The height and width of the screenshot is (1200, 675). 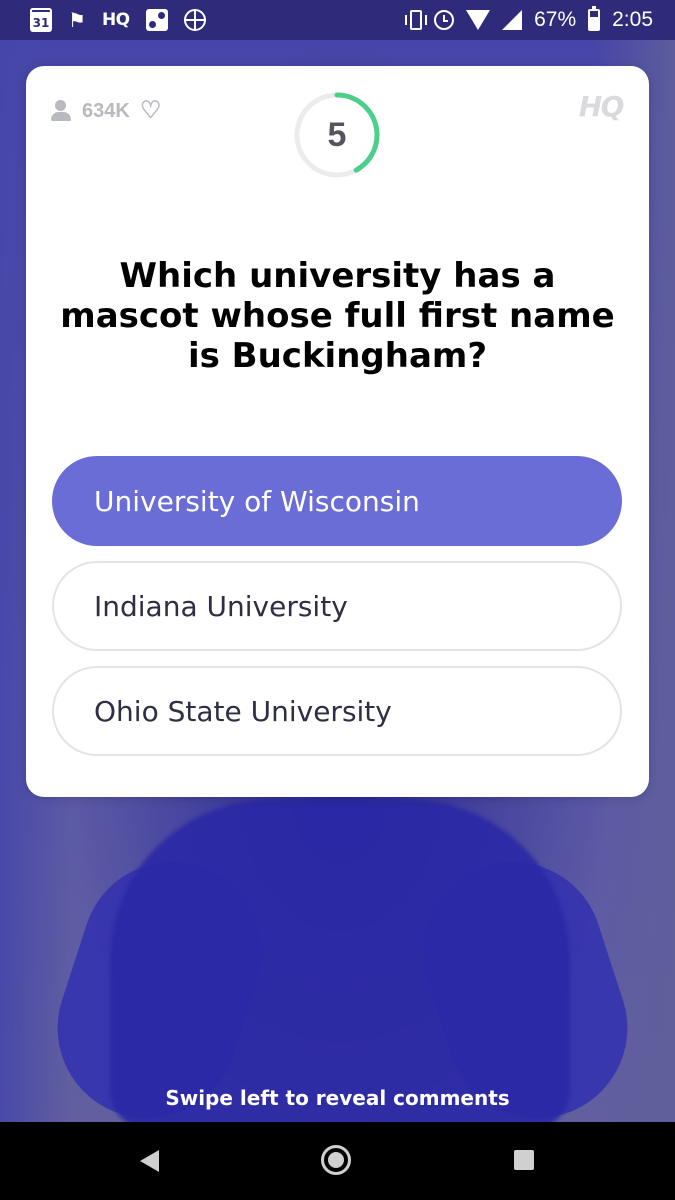 What do you see at coordinates (156, 20) in the screenshot?
I see `dice-icon` at bounding box center [156, 20].